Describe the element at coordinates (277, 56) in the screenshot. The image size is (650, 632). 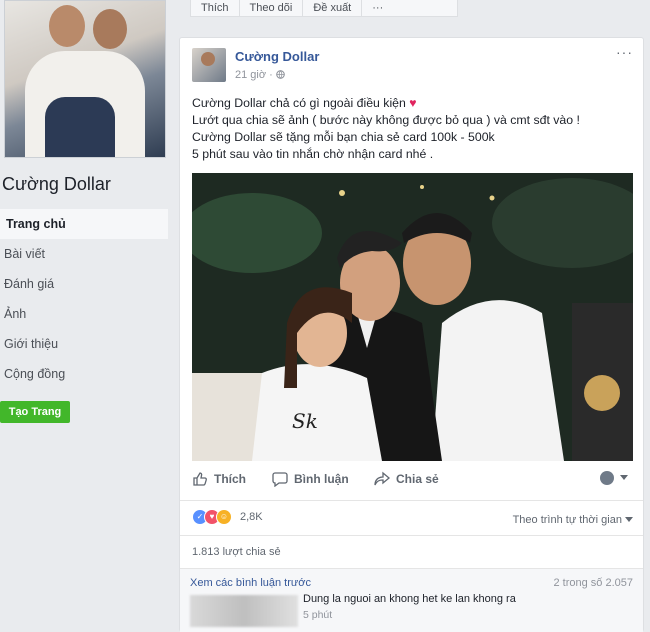
I see `post-author: Cường Dollar` at that location.